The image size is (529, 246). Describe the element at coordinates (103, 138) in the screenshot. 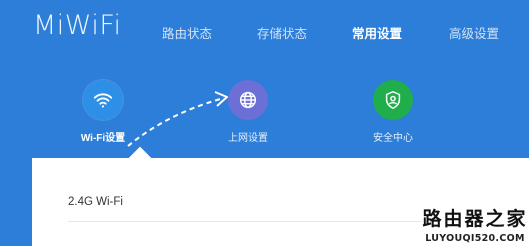

I see `wifi-settings-label: Wi-Fi设置` at that location.